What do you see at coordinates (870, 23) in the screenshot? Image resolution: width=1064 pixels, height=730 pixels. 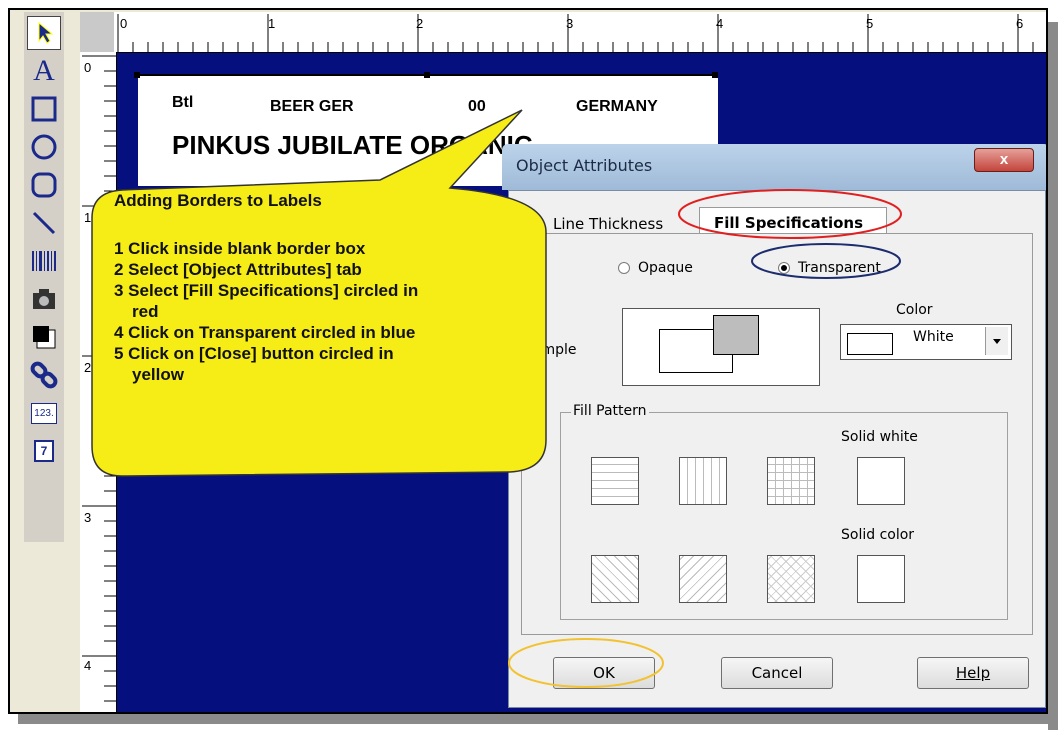 I see `ruler-label: 5` at bounding box center [870, 23].